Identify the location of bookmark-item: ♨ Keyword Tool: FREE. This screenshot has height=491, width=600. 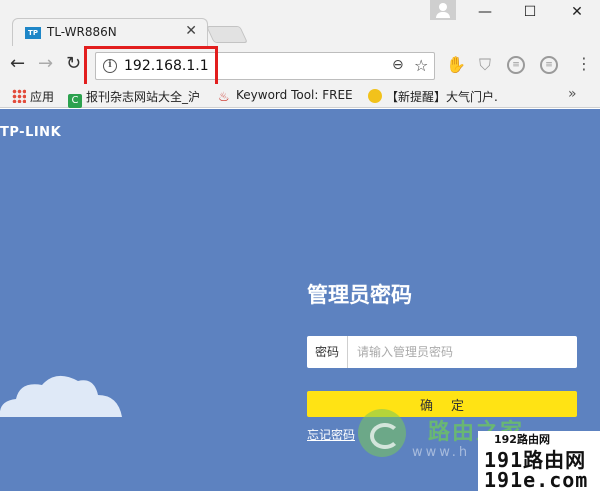
(285, 96).